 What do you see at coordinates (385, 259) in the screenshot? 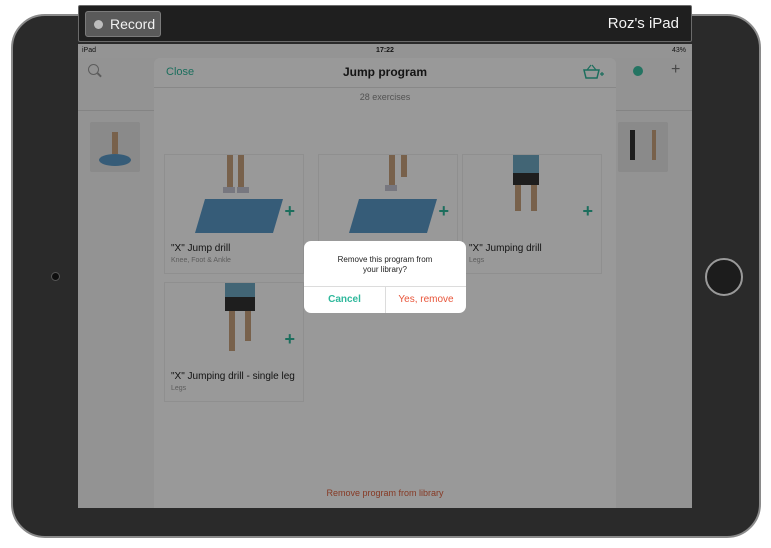
I see `alert-message-line: Remove this program from` at bounding box center [385, 259].